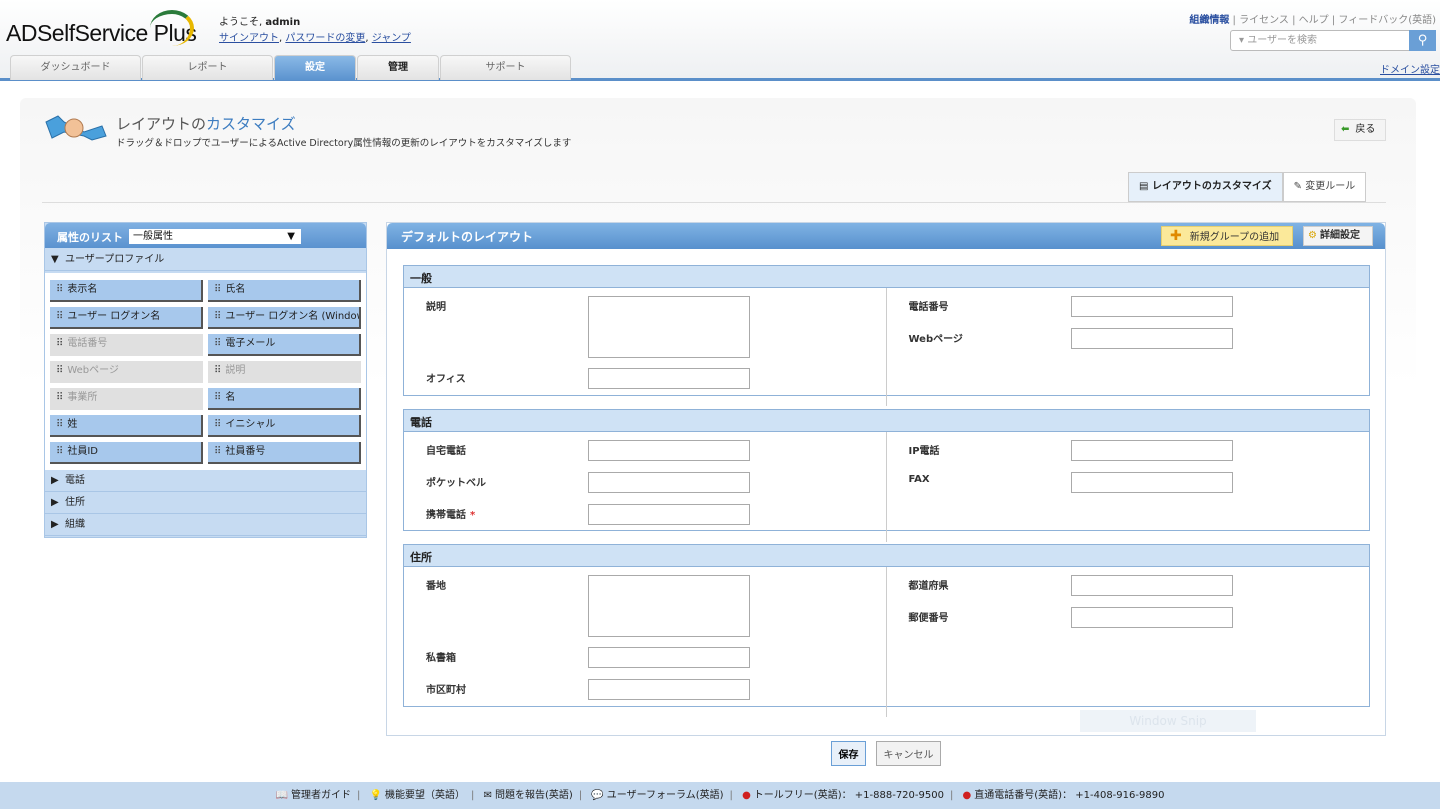  Describe the element at coordinates (284, 453) in the screenshot. I see `attribute-item: ⠿ 社員番号` at that location.